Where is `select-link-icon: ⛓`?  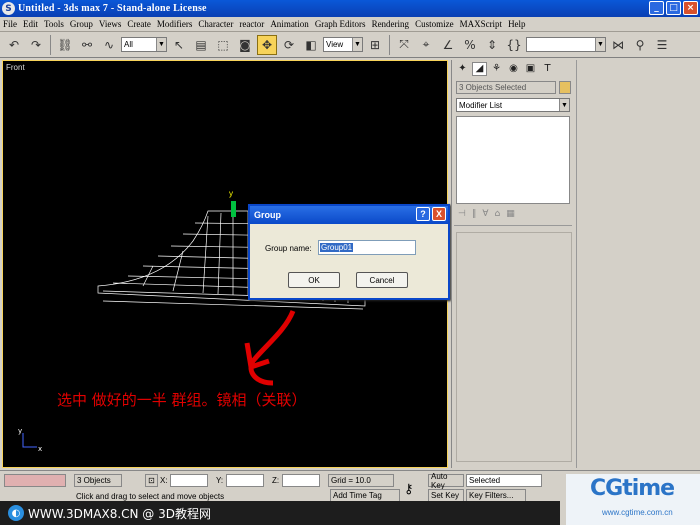 select-link-icon: ⛓ is located at coordinates (65, 45).